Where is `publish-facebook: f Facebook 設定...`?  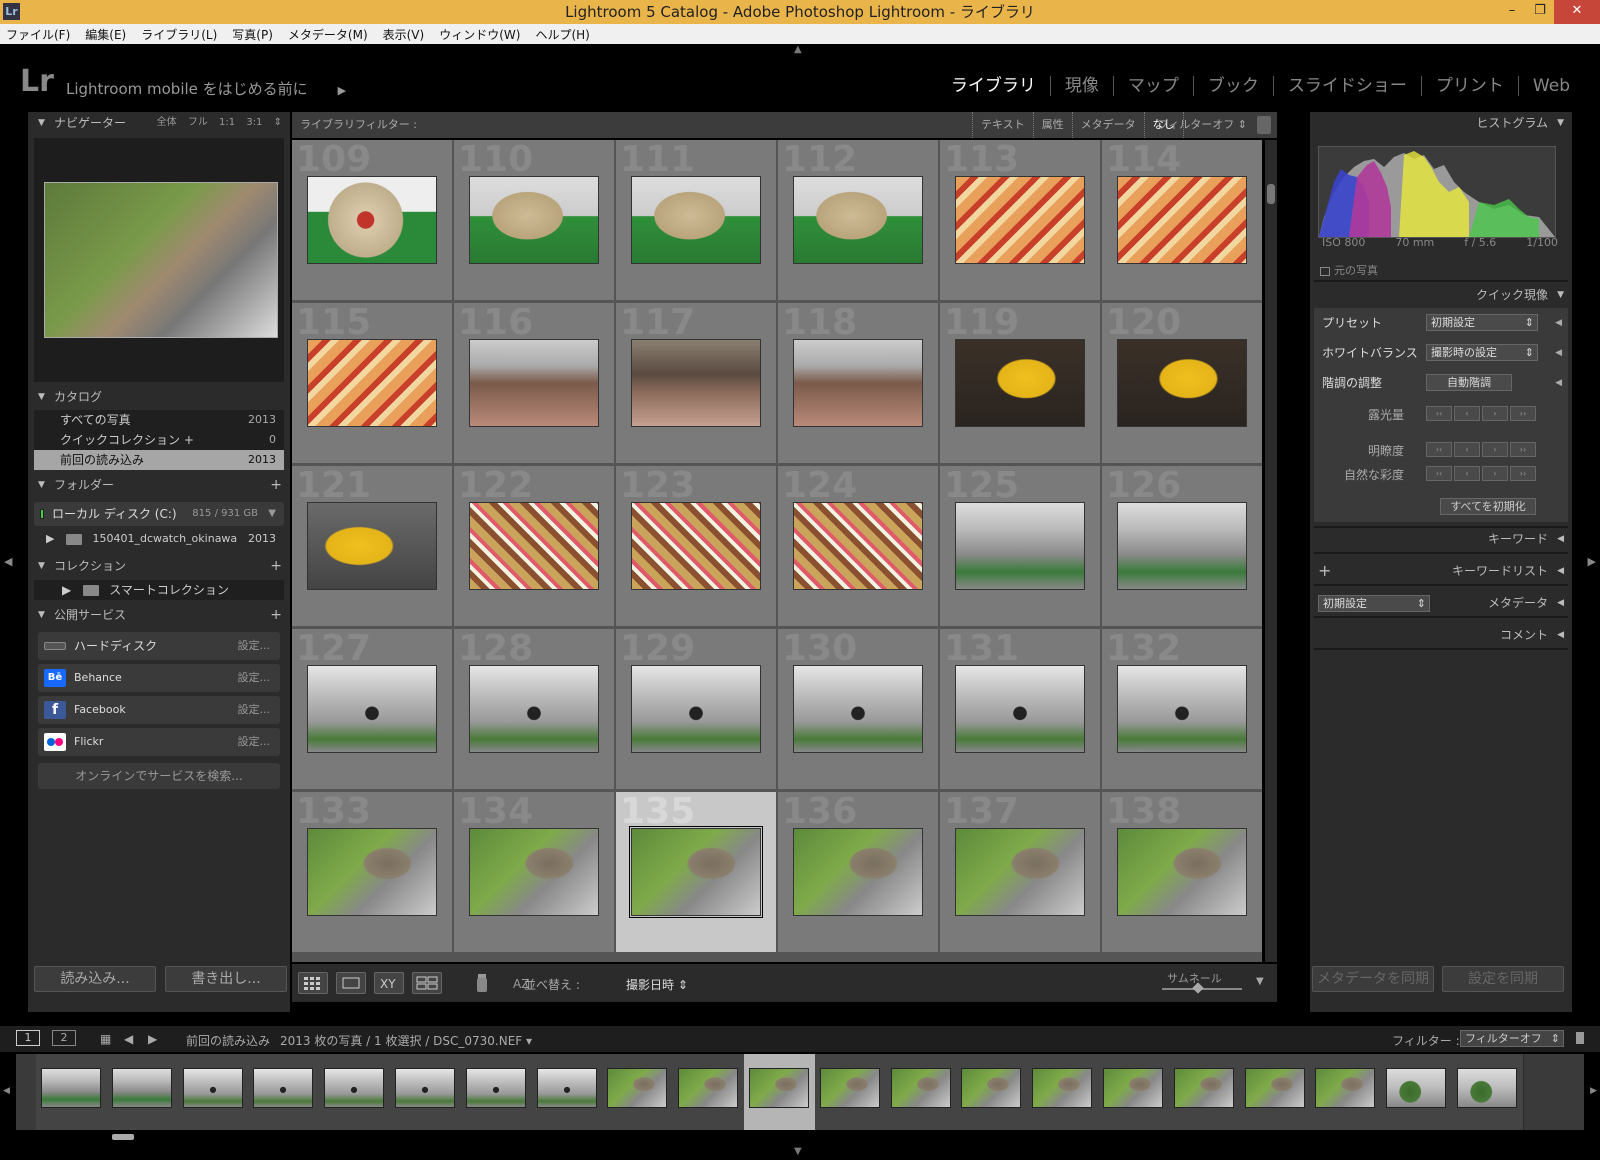
publish-facebook: f Facebook 設定... is located at coordinates (159, 710).